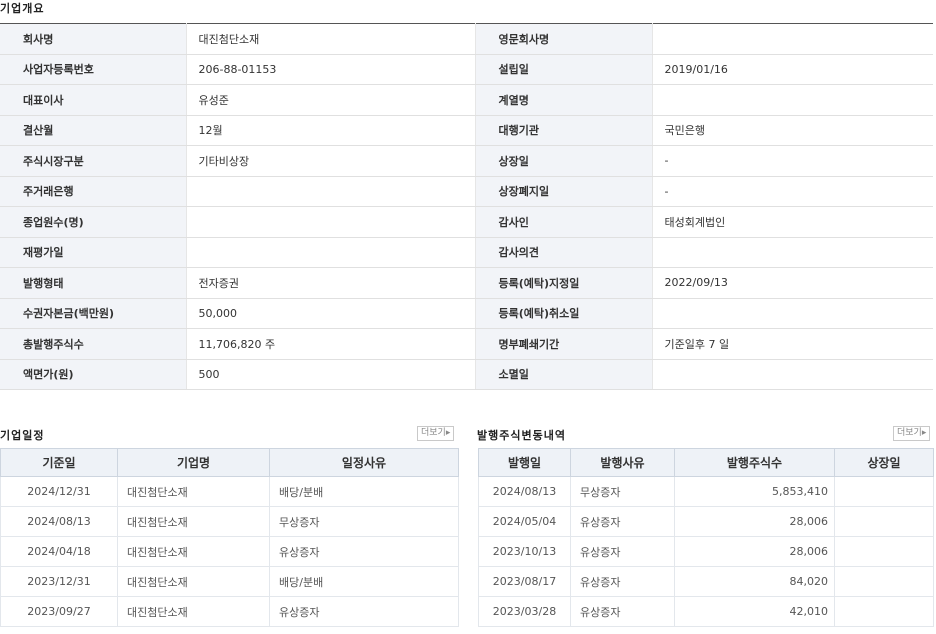 Image resolution: width=936 pixels, height=634 pixels. Describe the element at coordinates (524, 551) in the screenshot. I see `table-cell: 2023/10/13` at that location.